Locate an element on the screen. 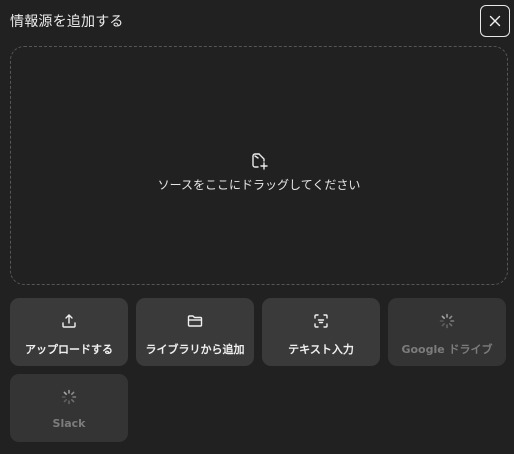 This screenshot has width=514, height=454. close-button is located at coordinates (495, 21).